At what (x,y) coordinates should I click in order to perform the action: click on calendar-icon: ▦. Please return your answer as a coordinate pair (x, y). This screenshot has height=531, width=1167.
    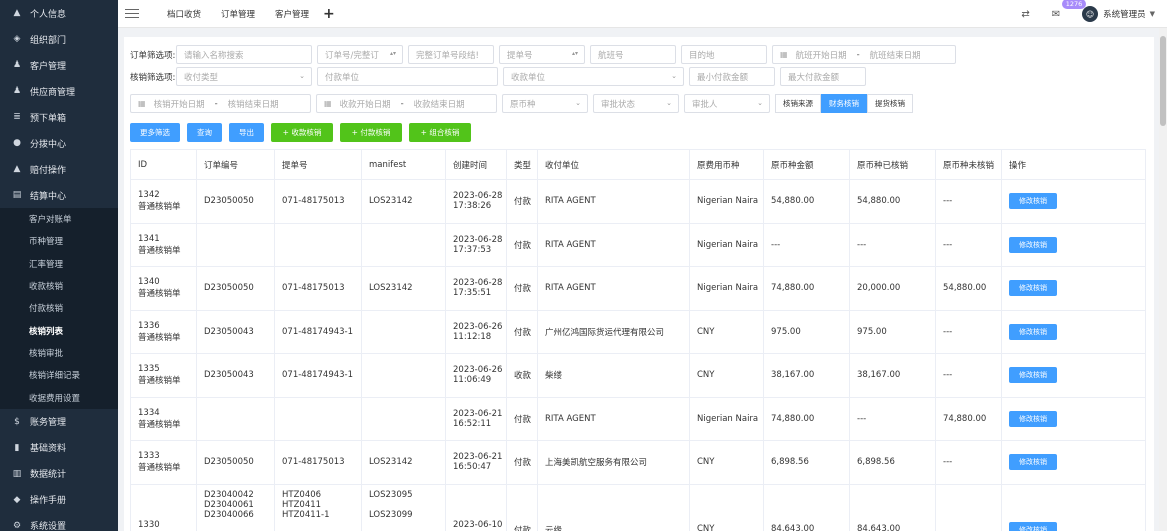
    Looking at the image, I should click on (142, 103).